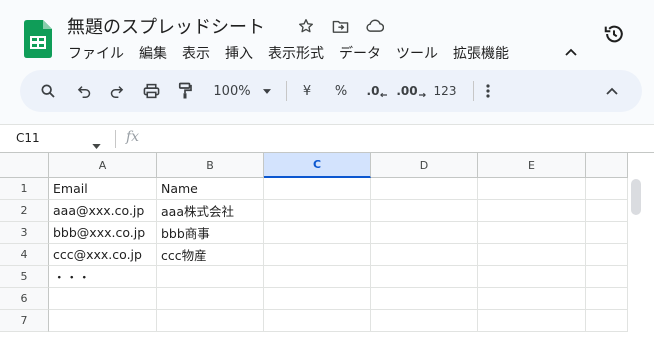 The height and width of the screenshot is (340, 654). What do you see at coordinates (532, 277) in the screenshot?
I see `cell-e5` at bounding box center [532, 277].